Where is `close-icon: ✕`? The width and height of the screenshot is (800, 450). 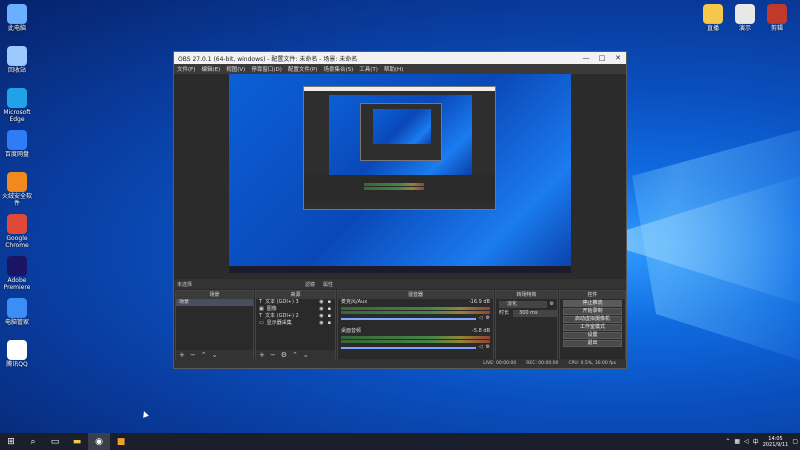 close-icon: ✕ is located at coordinates (618, 58).